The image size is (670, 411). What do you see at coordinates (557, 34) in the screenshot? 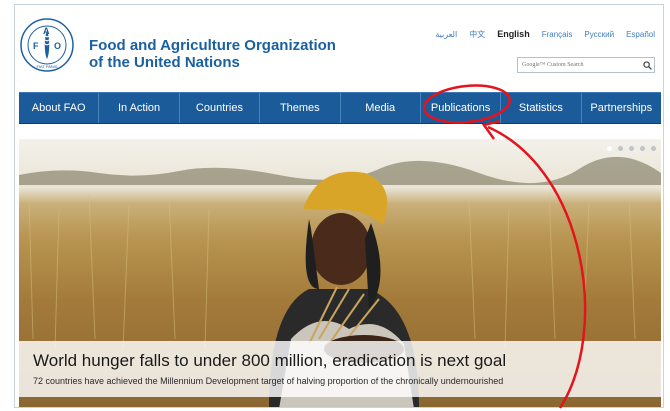
I see `lang-french: Français` at bounding box center [557, 34].